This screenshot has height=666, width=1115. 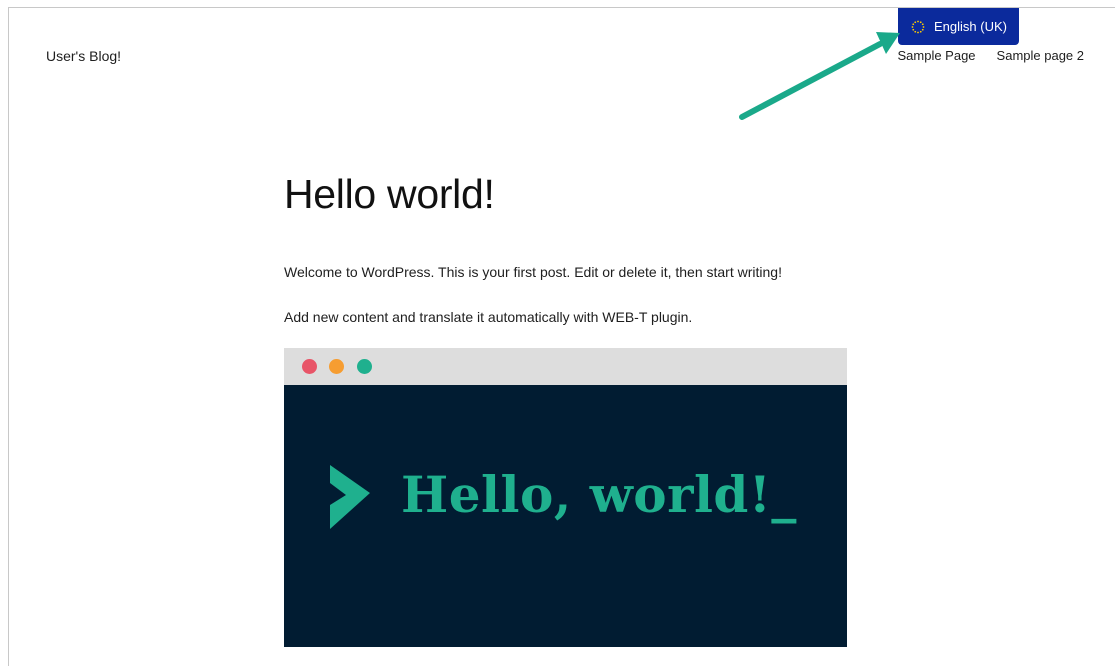 What do you see at coordinates (918, 26) in the screenshot?
I see `eu-flag-icon` at bounding box center [918, 26].